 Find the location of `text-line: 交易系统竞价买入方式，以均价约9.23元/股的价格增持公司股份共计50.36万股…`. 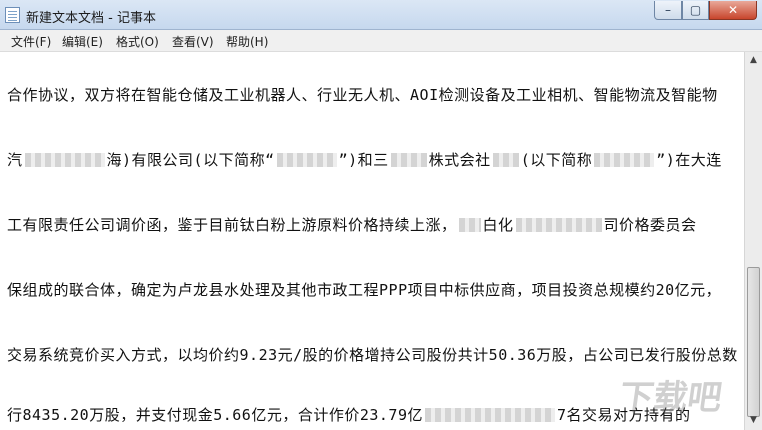

text-line: 交易系统竞价买入方式，以均价约9.23元/股的价格增持公司股份共计50.36万股… is located at coordinates (372, 354).